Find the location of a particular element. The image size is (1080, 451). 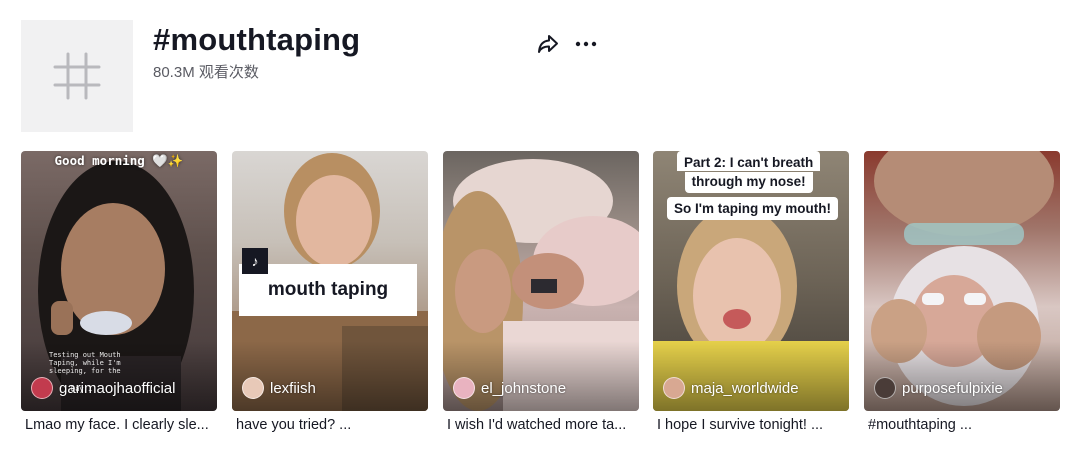

page-title: #mouthtaping is located at coordinates (257, 39).